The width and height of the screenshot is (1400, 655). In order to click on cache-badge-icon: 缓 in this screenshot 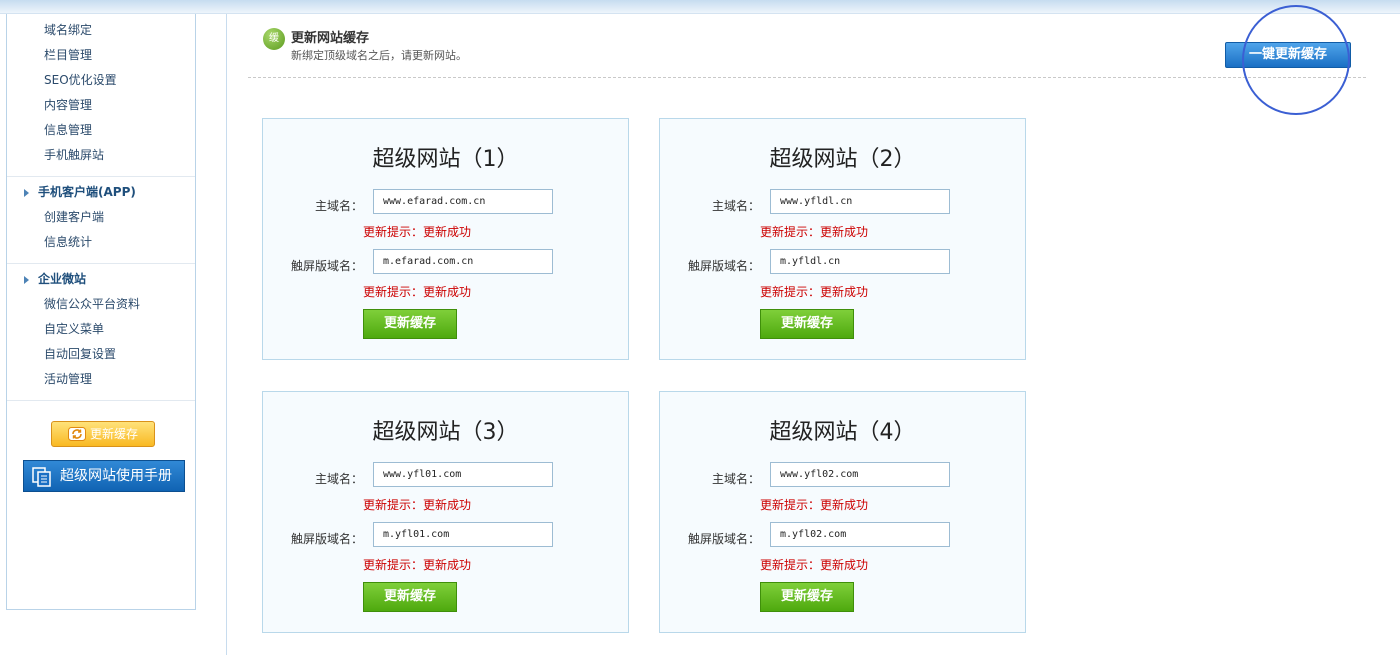, I will do `click(274, 39)`.